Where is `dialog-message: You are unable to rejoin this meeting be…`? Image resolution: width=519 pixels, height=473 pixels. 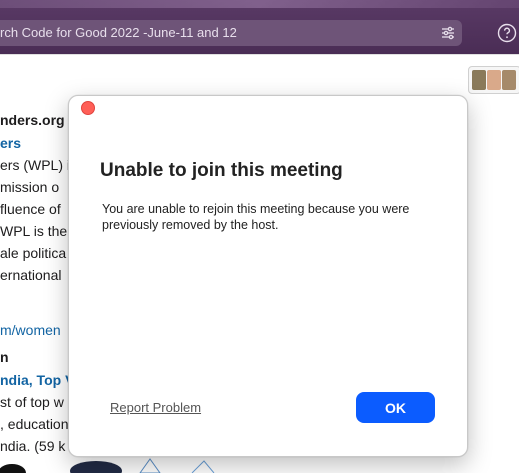
dialog-message: You are unable to rejoin this meeting be… is located at coordinates (256, 217).